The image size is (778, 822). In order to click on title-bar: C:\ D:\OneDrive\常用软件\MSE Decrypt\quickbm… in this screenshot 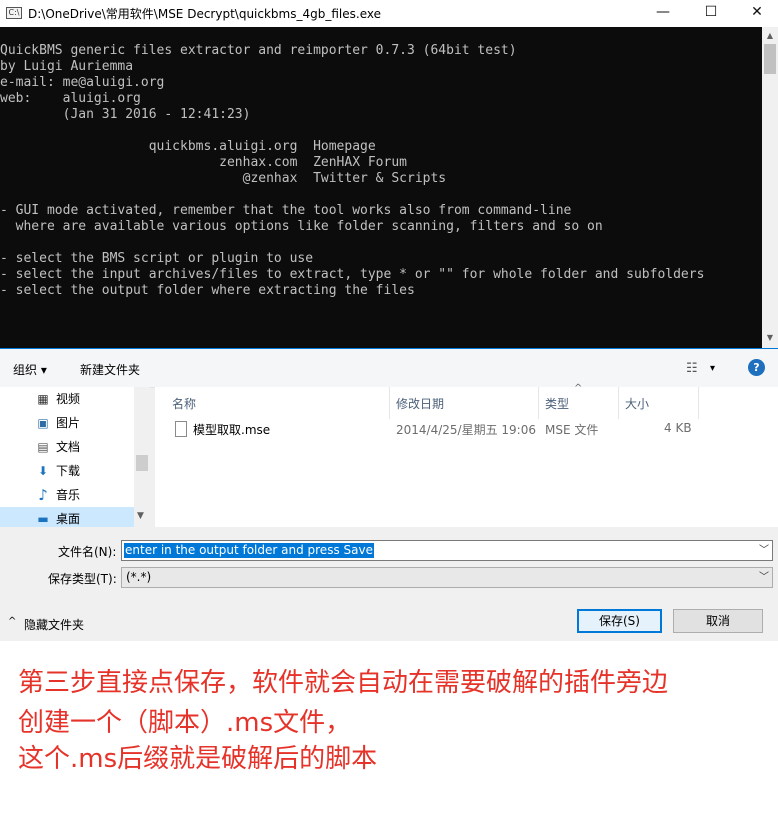, I will do `click(389, 13)`.